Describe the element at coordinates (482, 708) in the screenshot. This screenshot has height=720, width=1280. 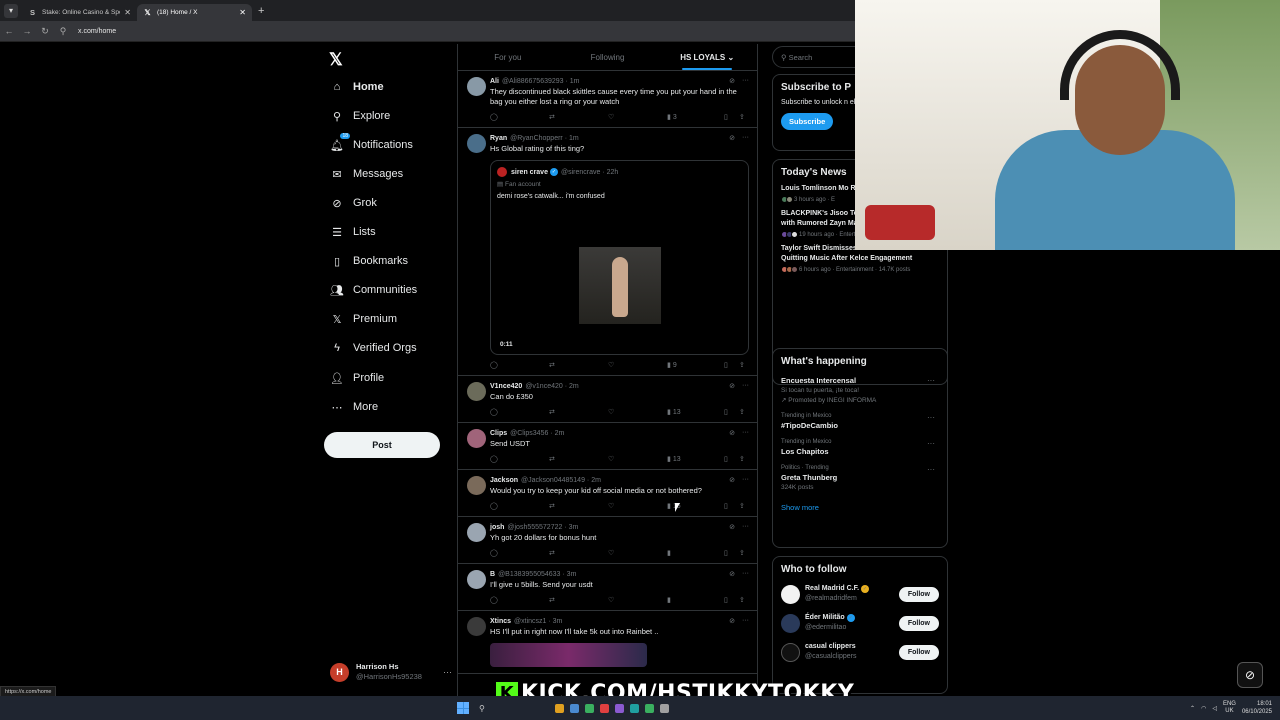
I see `search-icon: ⚲` at that location.